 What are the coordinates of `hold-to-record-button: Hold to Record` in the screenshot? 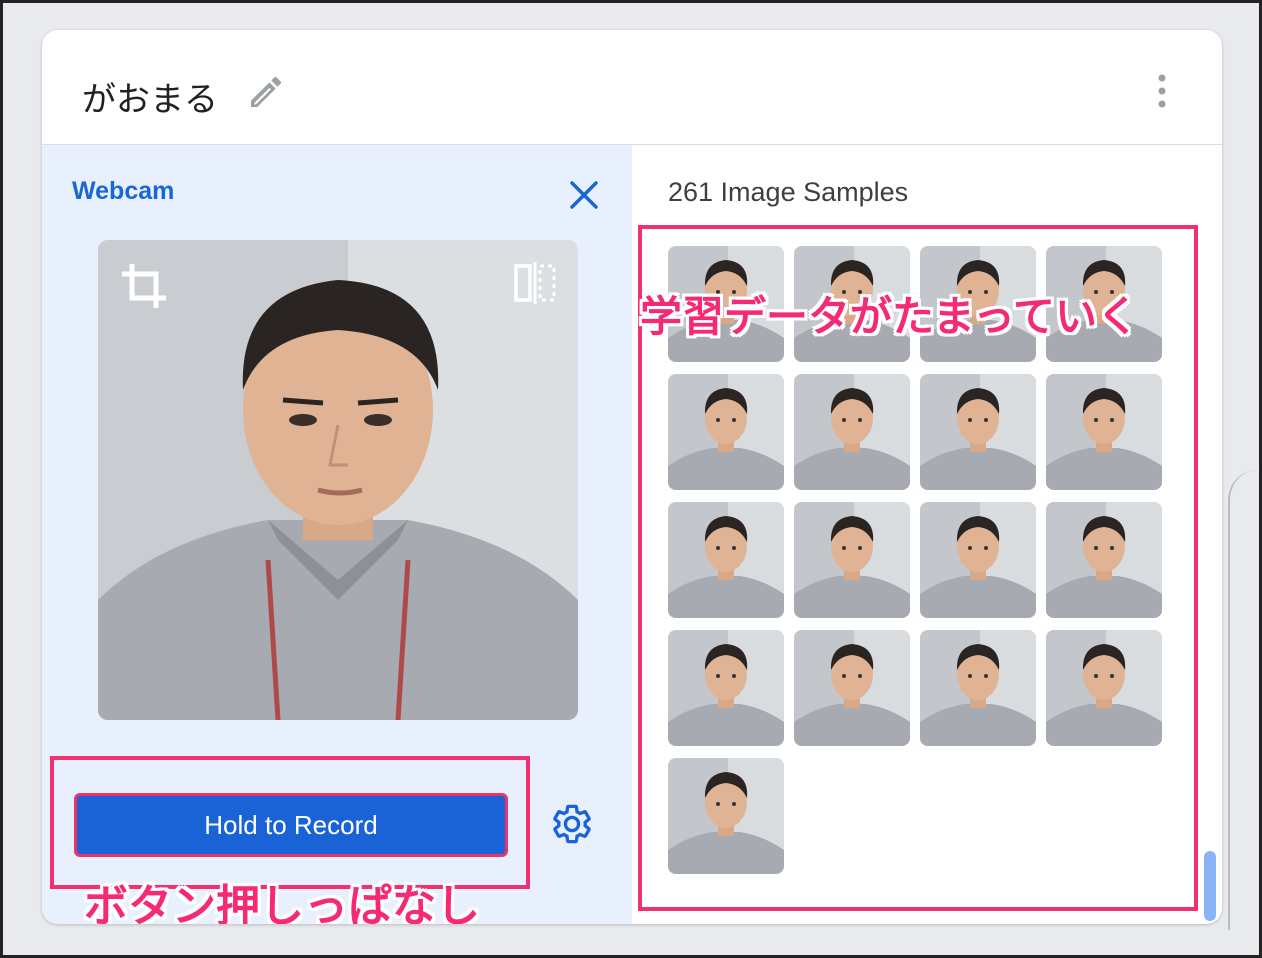 It's located at (291, 825).